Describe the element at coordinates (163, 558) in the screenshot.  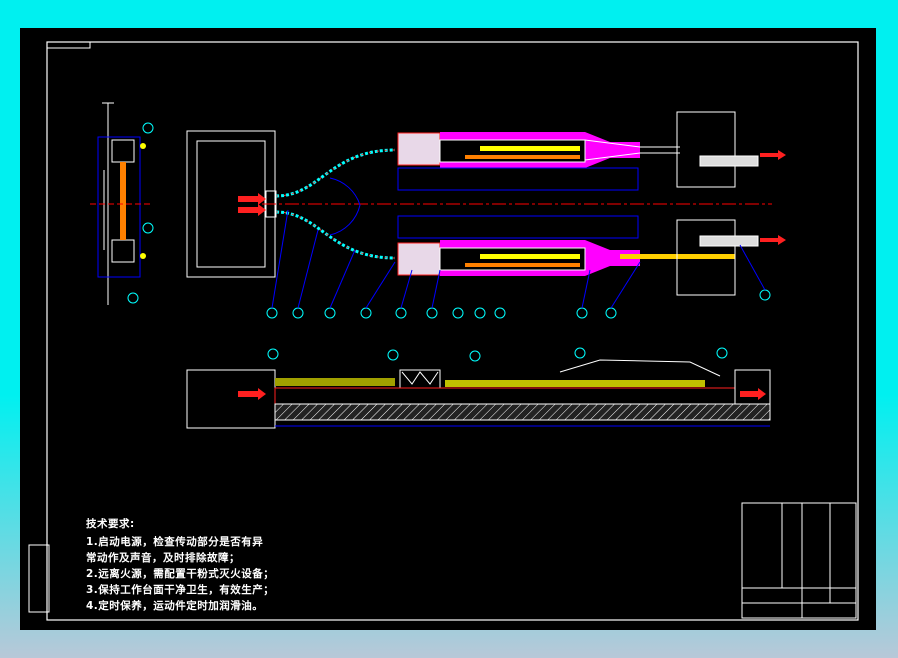
I see `tech-req-item: 常动作及声音，及时排除故障；` at that location.